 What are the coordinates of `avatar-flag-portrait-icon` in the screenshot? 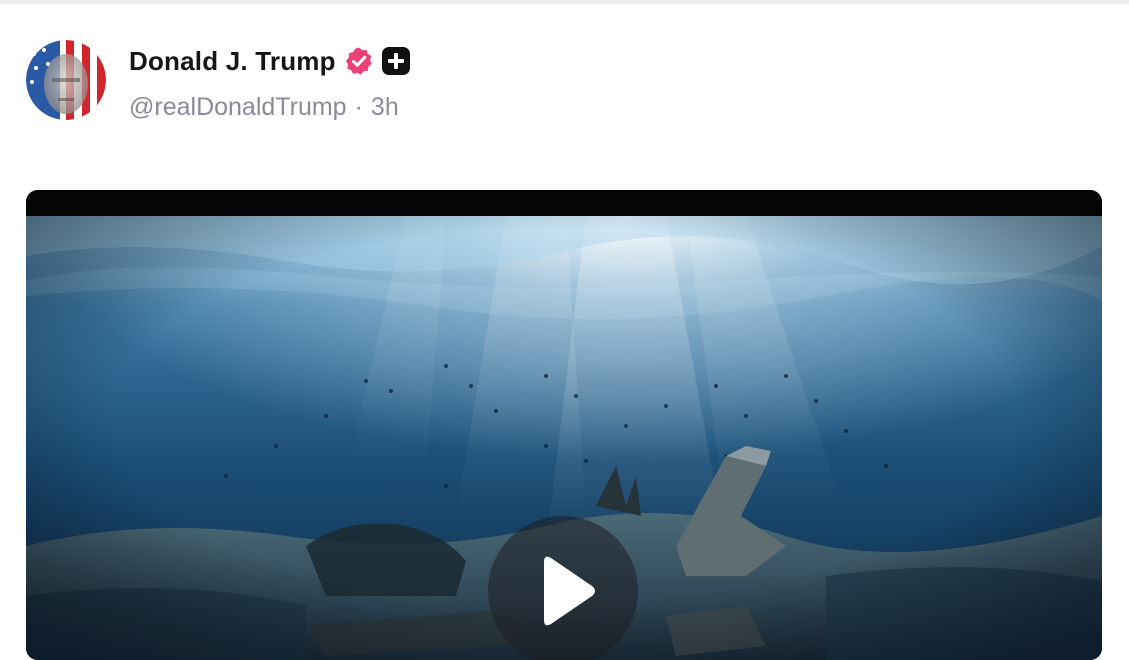 It's located at (66, 80).